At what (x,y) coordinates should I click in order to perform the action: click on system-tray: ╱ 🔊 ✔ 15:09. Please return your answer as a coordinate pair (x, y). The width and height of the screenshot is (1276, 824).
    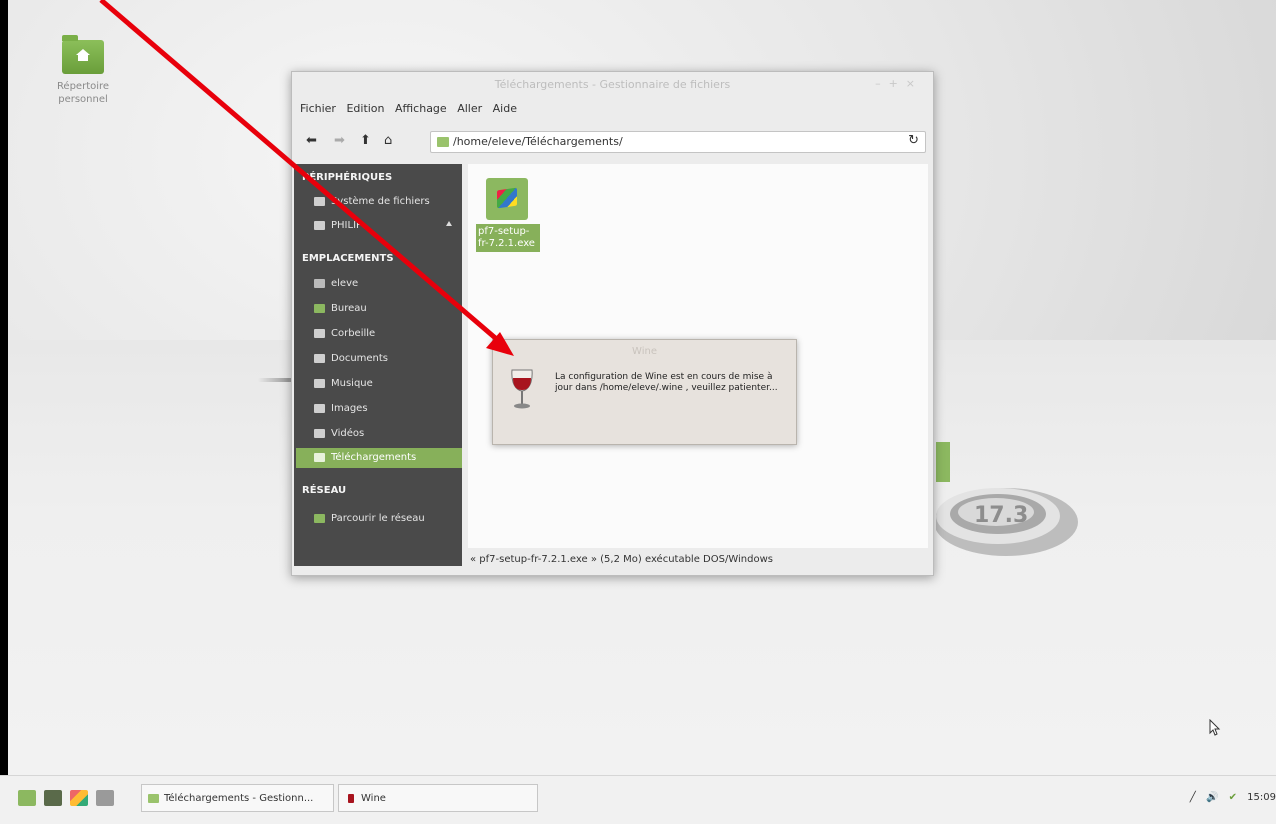
    Looking at the image, I should click on (1229, 797).